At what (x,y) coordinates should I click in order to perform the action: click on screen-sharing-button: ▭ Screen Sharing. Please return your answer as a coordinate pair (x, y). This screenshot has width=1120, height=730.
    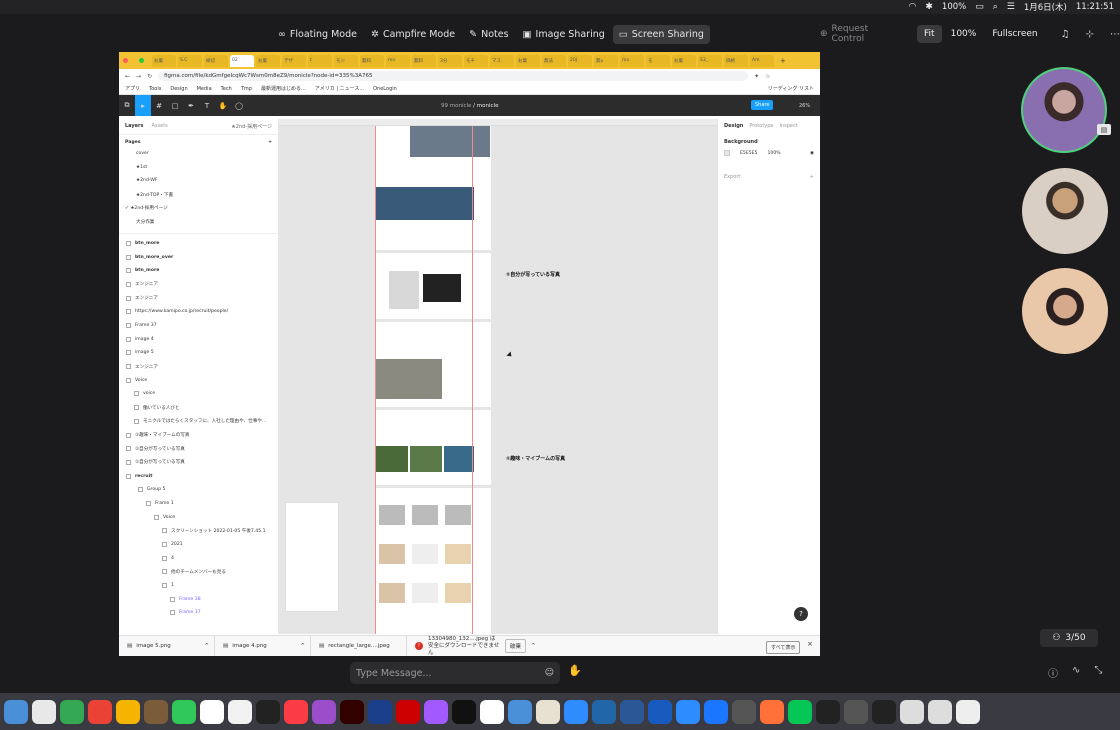
    Looking at the image, I should click on (661, 34).